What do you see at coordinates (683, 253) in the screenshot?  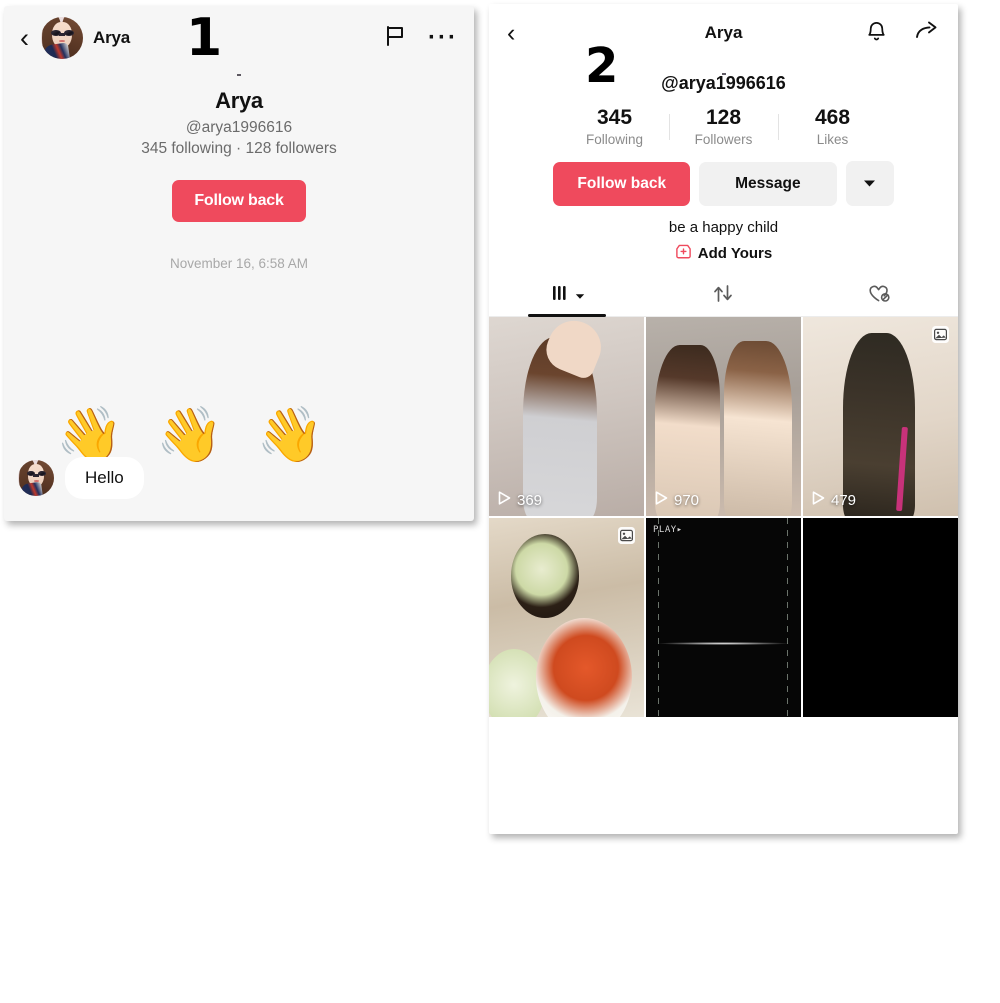 I see `add-yours-plus-icon` at bounding box center [683, 253].